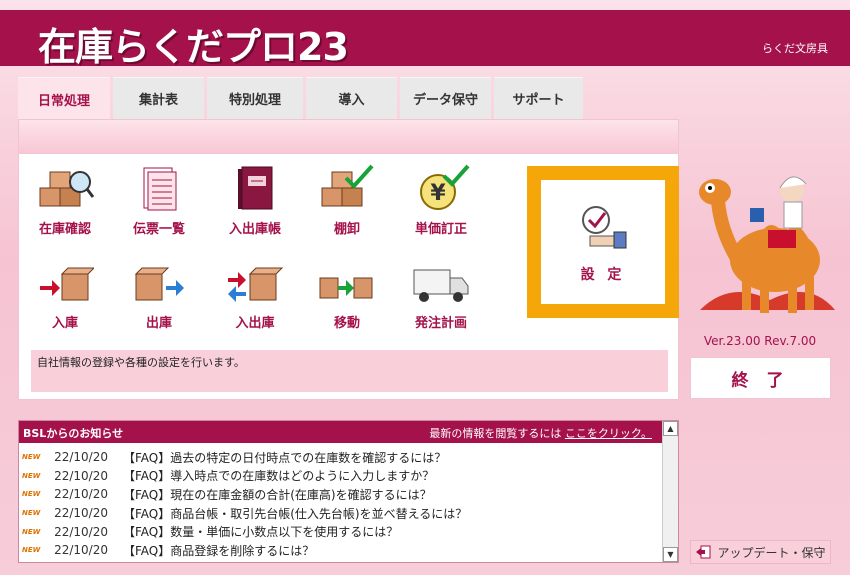  What do you see at coordinates (425, 39) in the screenshot?
I see `title-bar: 在庫らくだプロ23 らくだ文房具` at bounding box center [425, 39].